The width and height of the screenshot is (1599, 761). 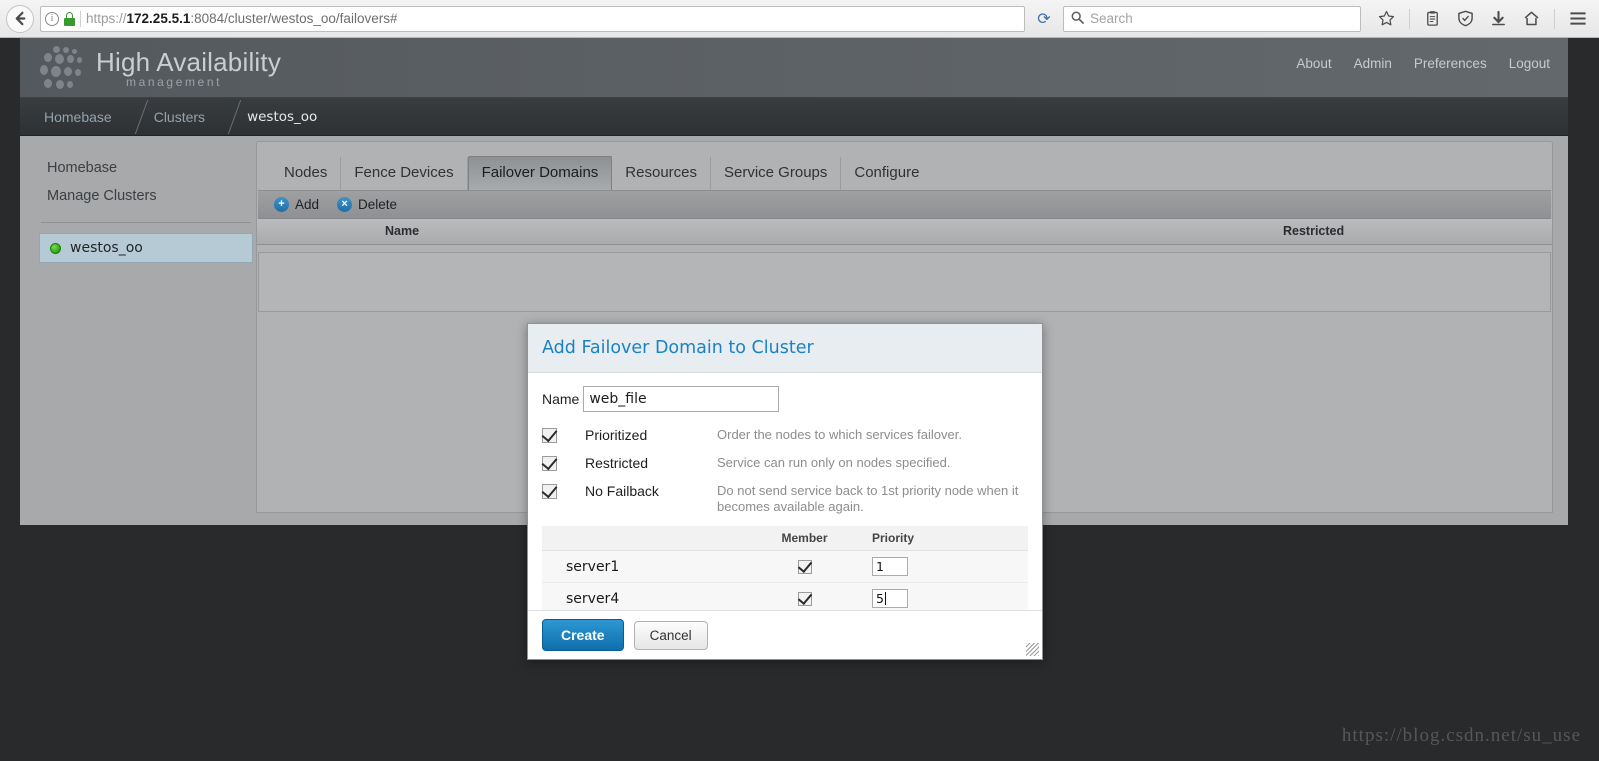 What do you see at coordinates (1465, 19) in the screenshot?
I see `shield-icon` at bounding box center [1465, 19].